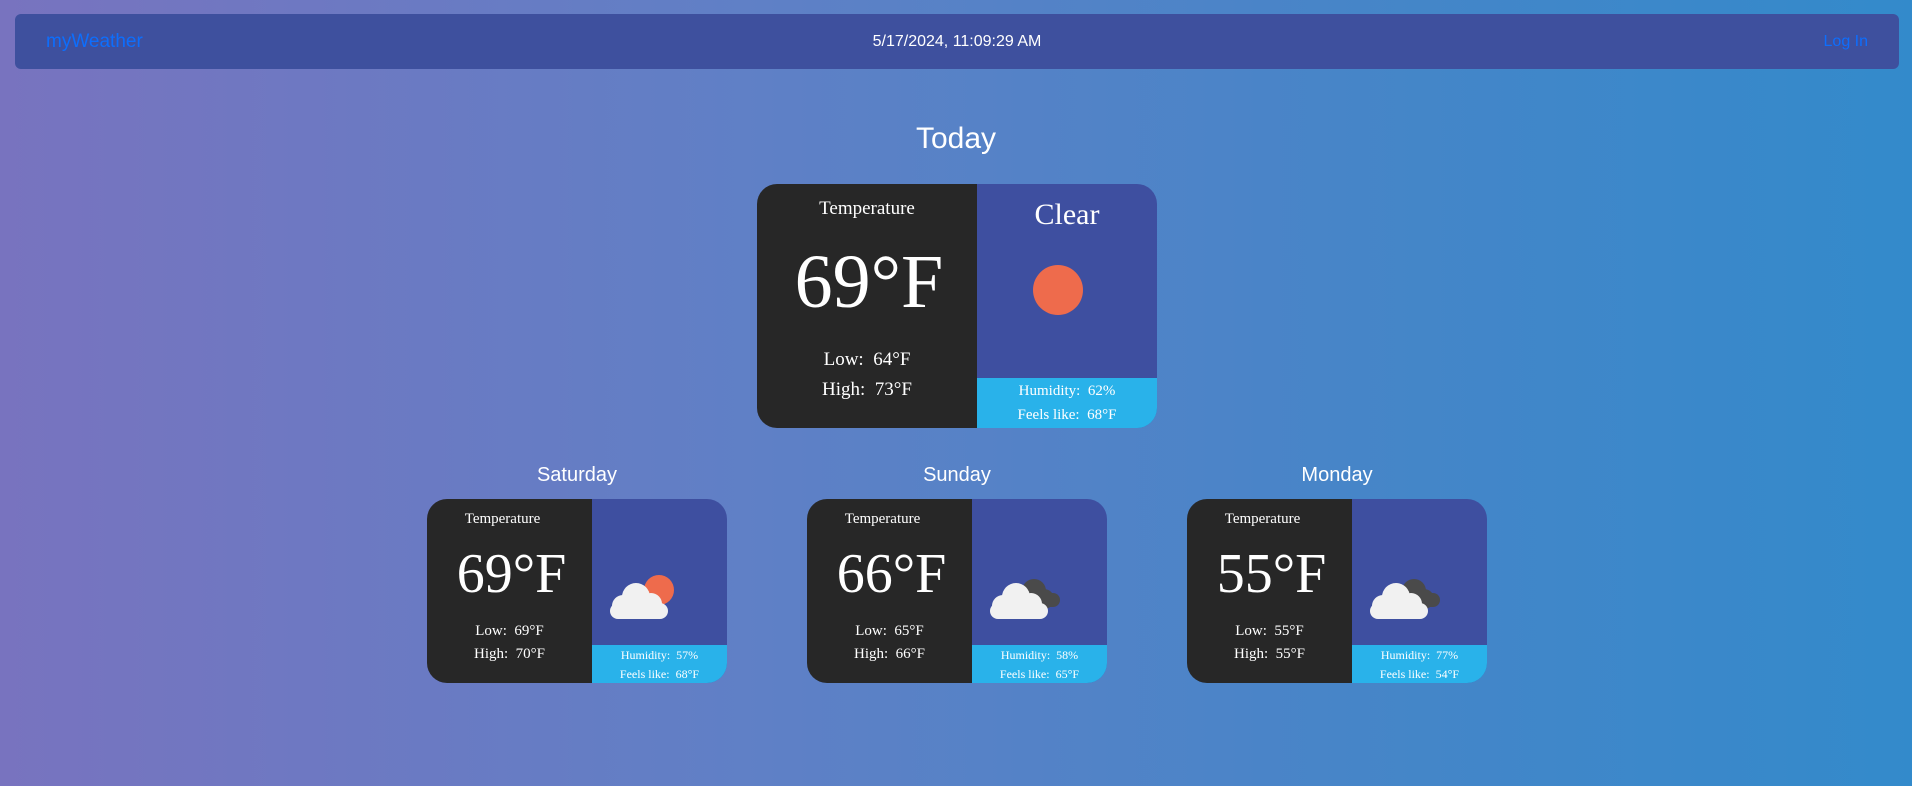 This screenshot has height=786, width=1912. I want to click on humidity-value: 62%, so click(1101, 391).